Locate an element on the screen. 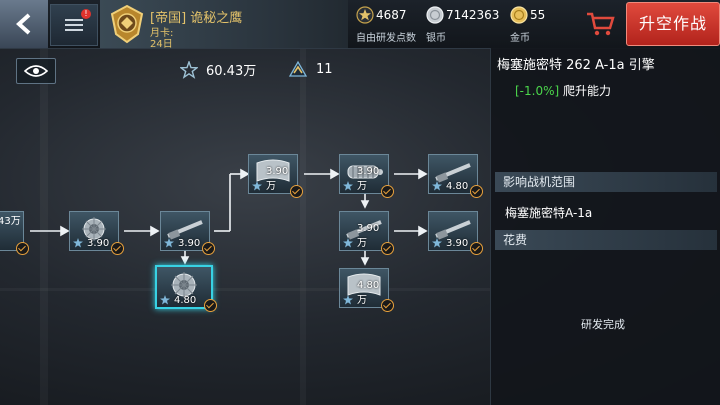 Image resolution: width=720 pixels, height=405 pixels. cart-icon is located at coordinates (601, 24).